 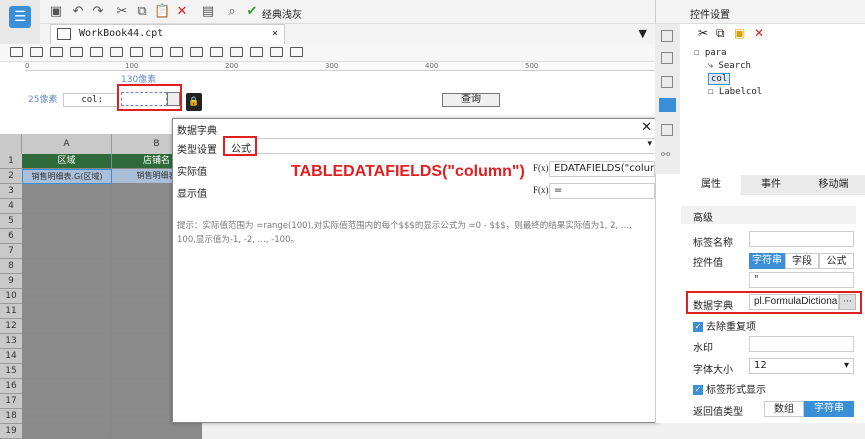 I want to click on tree-item-col: col, so click(x=779, y=80).